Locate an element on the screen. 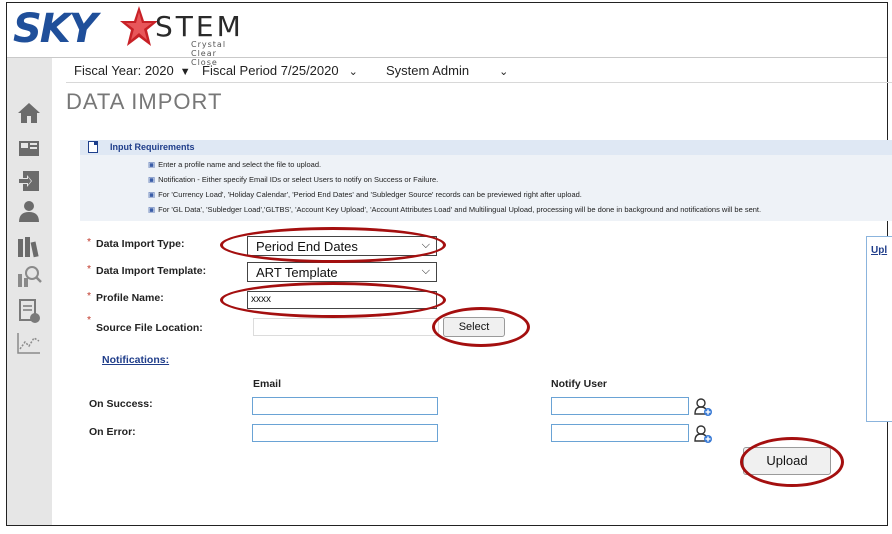 The width and height of the screenshot is (892, 534). import-template-select: ART Template ⌵ is located at coordinates (342, 272).